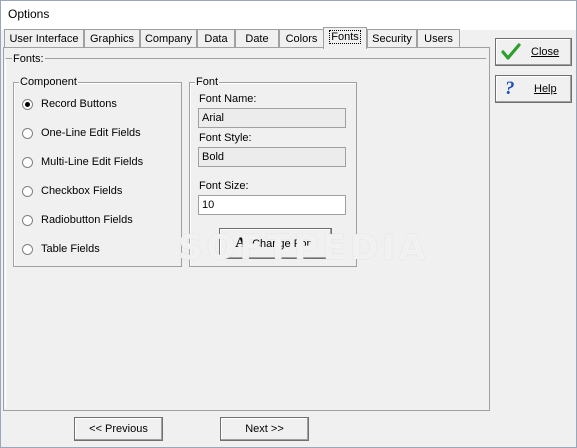 The height and width of the screenshot is (448, 577). Describe the element at coordinates (207, 82) in the screenshot. I see `font-group-label: Font` at that location.